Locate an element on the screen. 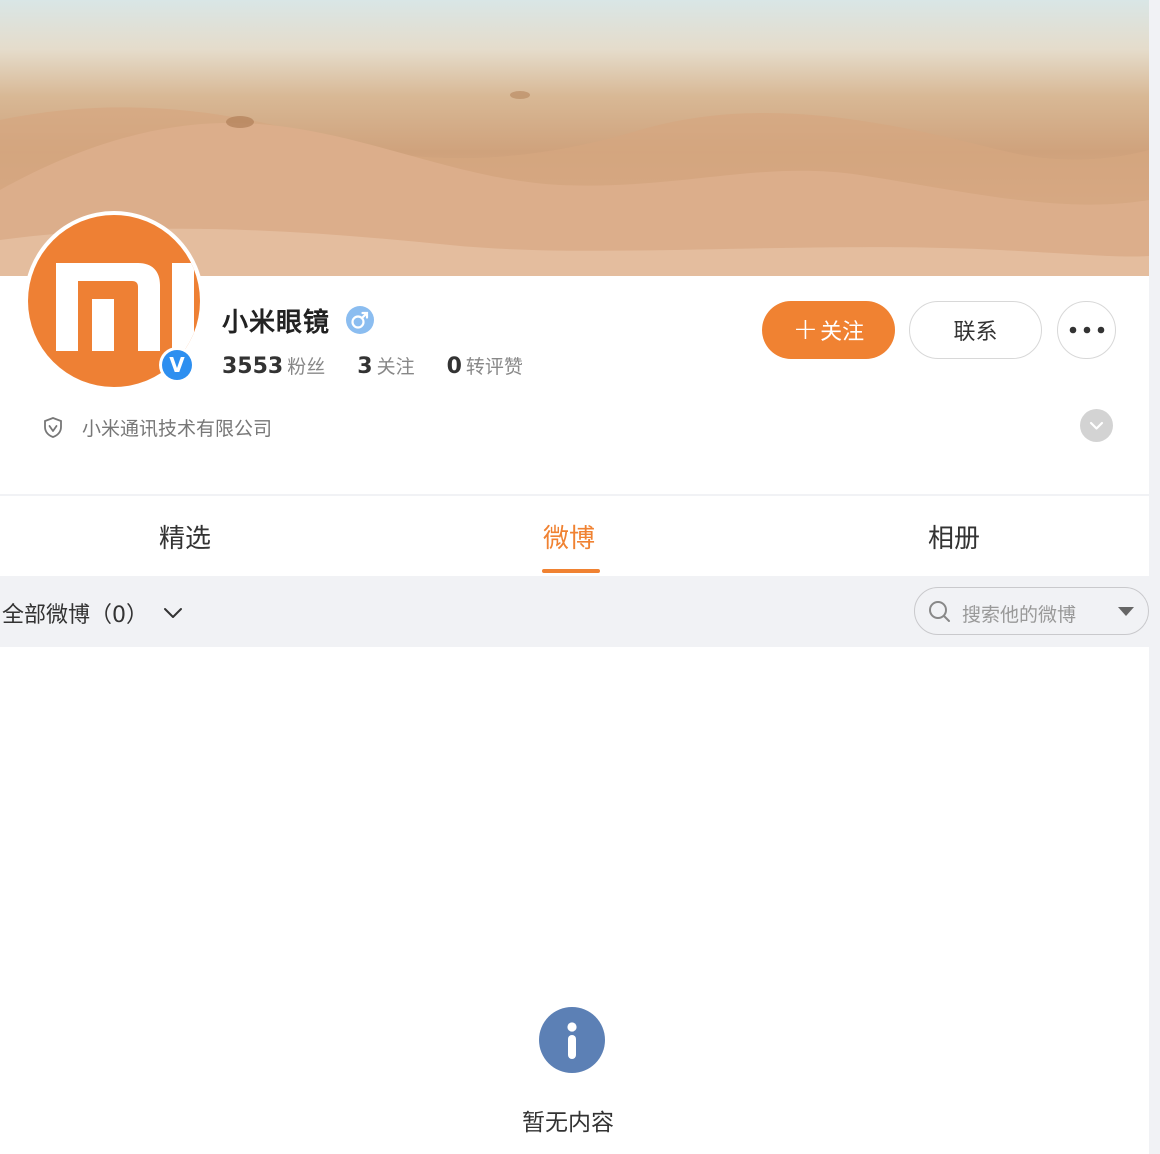 The height and width of the screenshot is (1154, 1160). stat-interactions-count: 0 is located at coordinates (454, 366).